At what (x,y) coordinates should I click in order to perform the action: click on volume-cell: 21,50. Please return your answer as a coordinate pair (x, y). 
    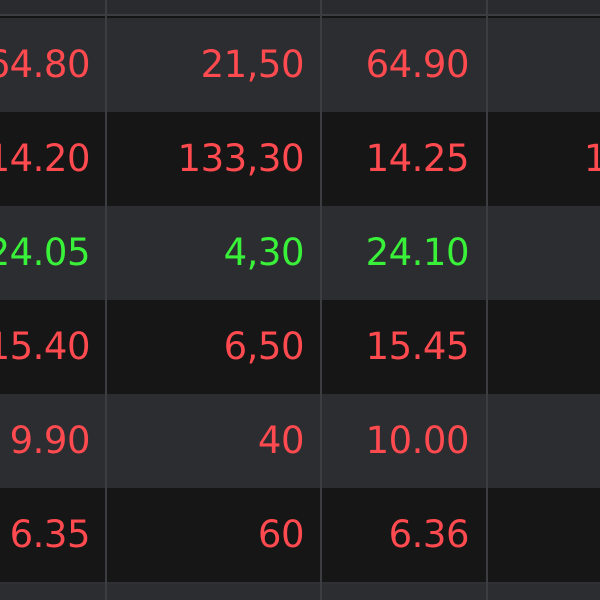
    Looking at the image, I should click on (252, 64).